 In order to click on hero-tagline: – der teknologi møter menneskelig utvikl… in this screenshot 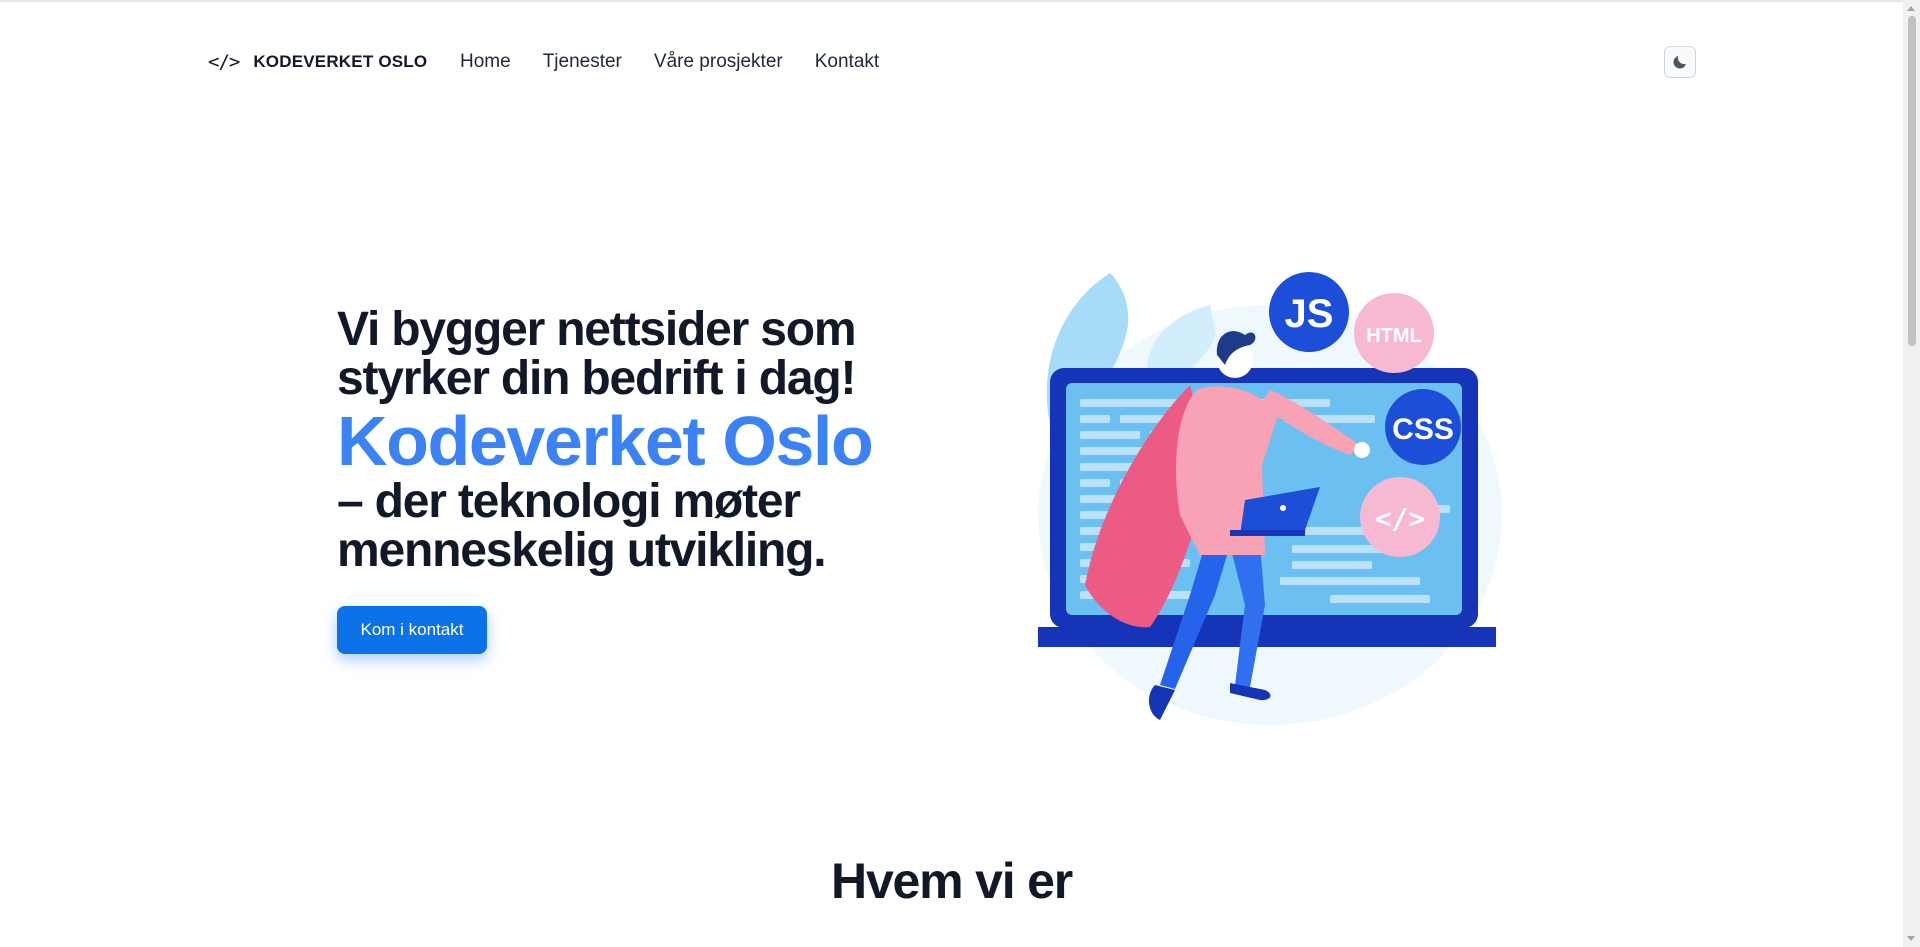, I will do `click(647, 526)`.